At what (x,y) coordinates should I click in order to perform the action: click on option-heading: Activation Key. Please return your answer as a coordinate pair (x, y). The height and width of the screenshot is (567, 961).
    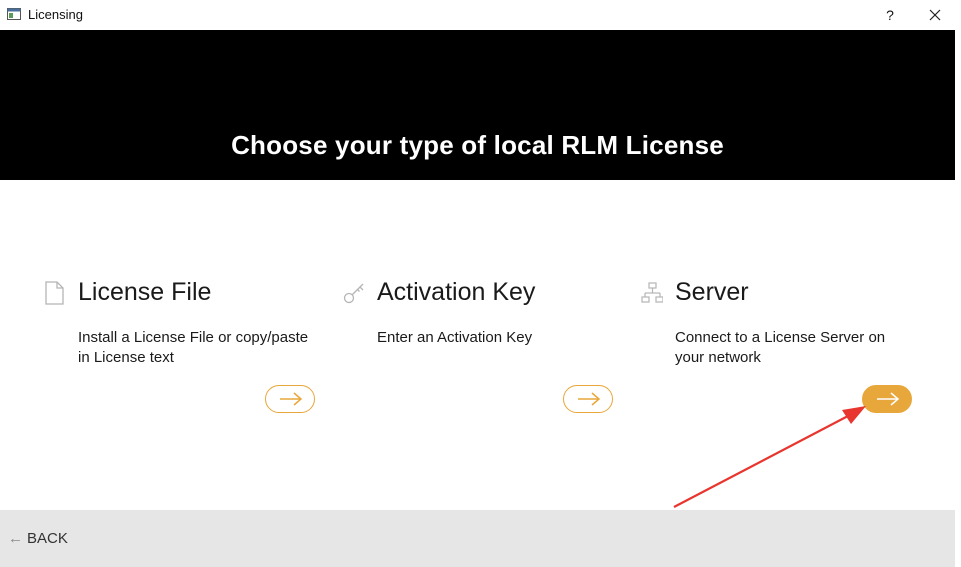
    Looking at the image, I should click on (456, 292).